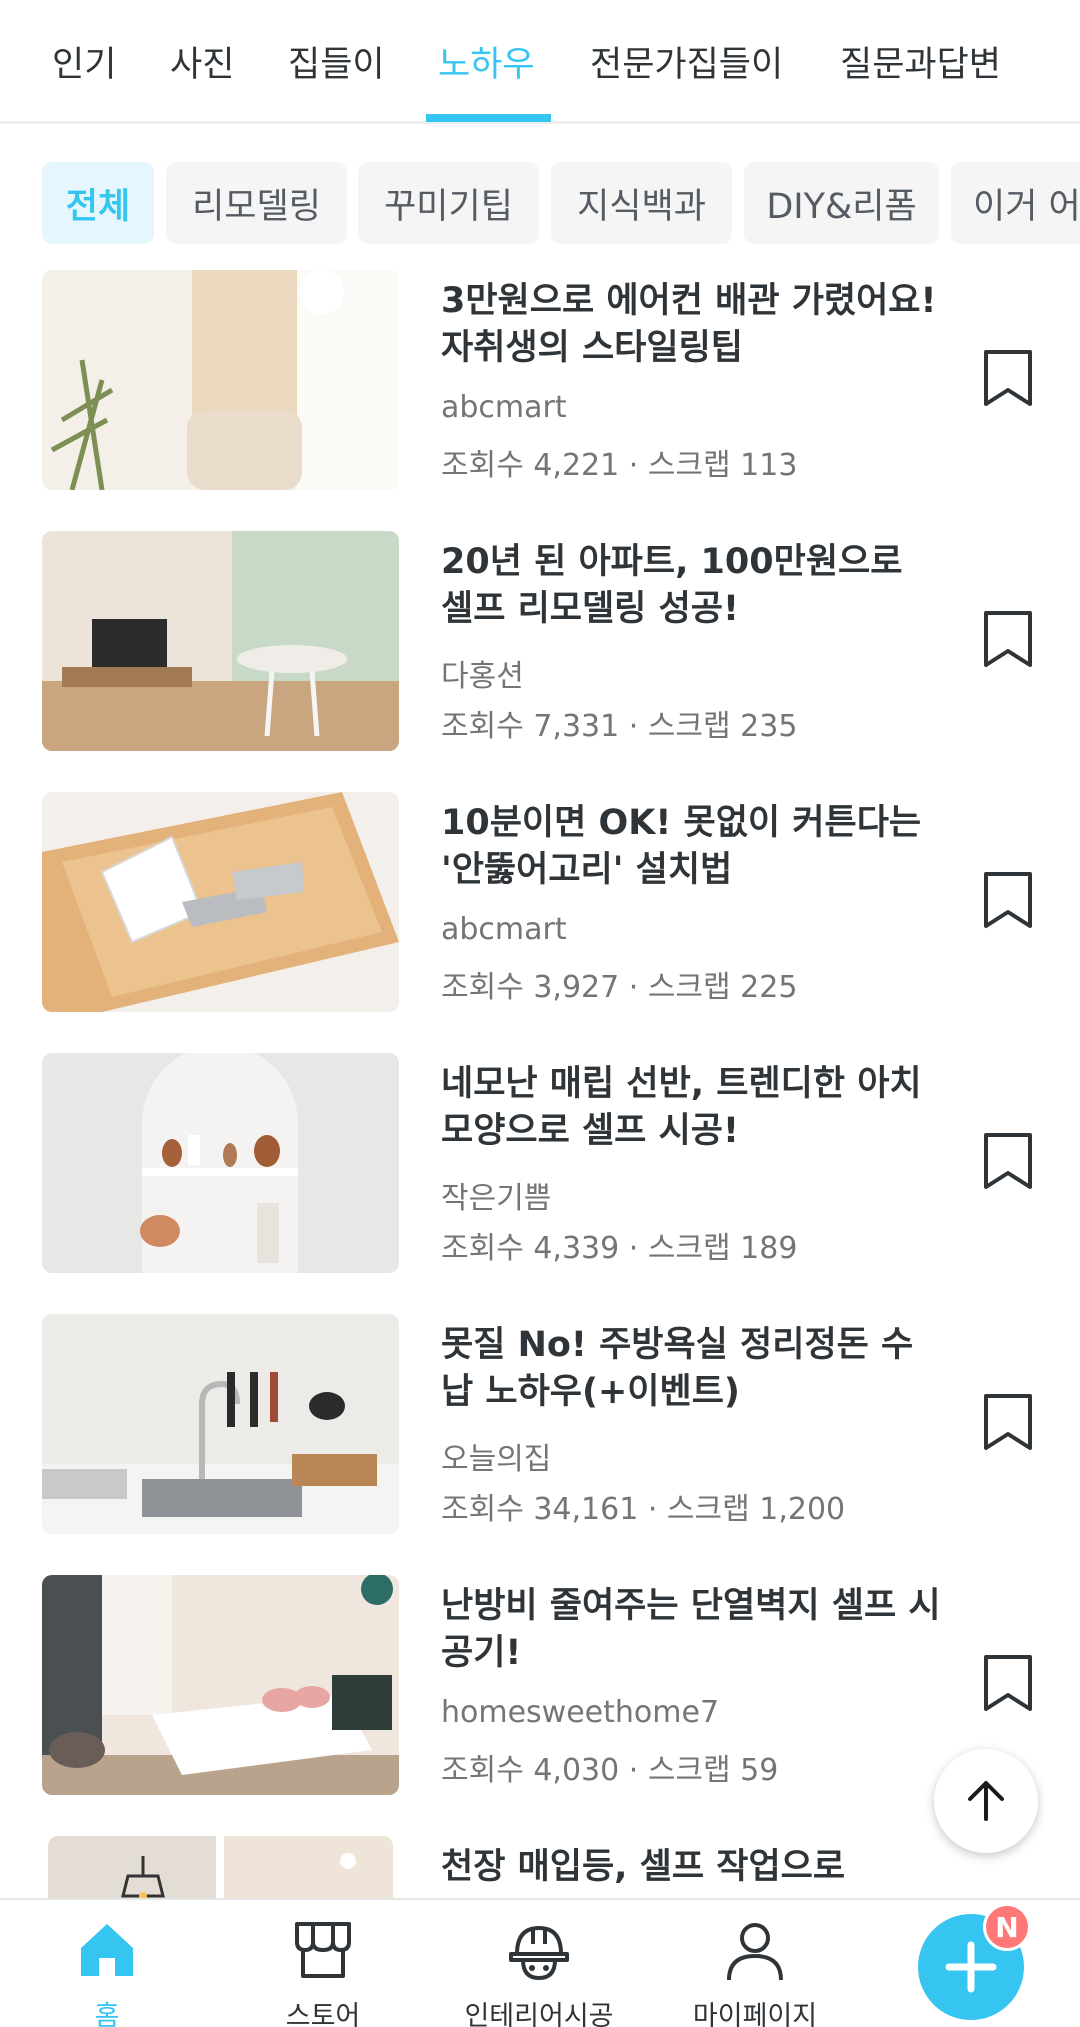 The width and height of the screenshot is (1080, 2027). What do you see at coordinates (202, 61) in the screenshot?
I see `tab-photos: 사진` at bounding box center [202, 61].